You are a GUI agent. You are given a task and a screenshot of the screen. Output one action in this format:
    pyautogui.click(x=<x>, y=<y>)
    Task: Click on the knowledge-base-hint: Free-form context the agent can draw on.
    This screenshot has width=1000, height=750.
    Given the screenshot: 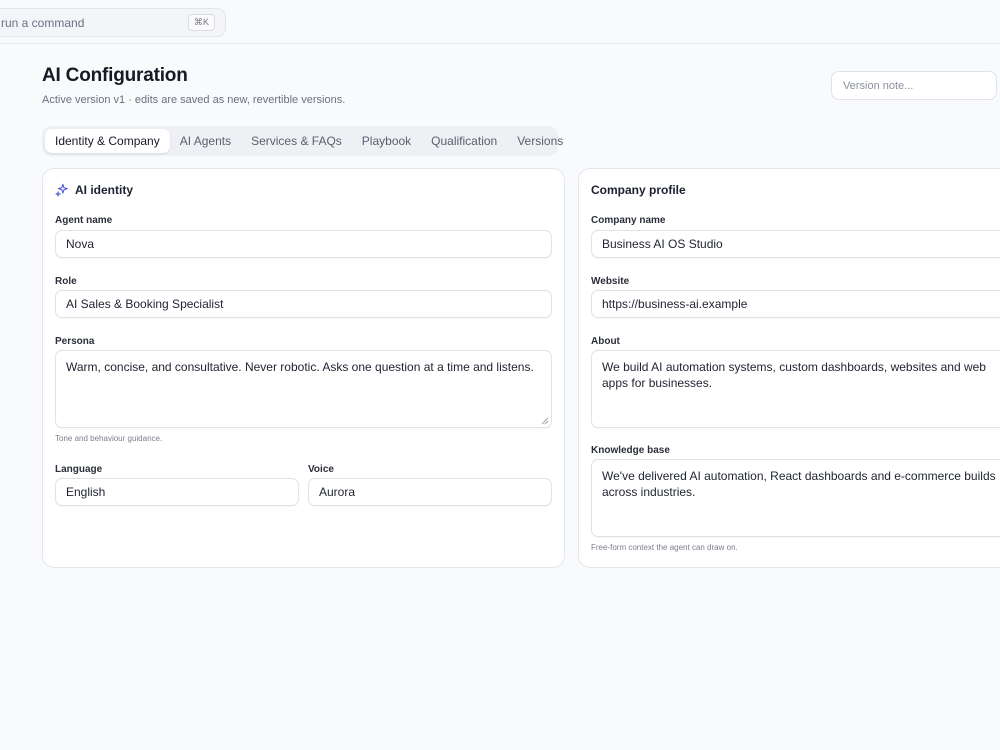 What is the action you would take?
    pyautogui.click(x=664, y=547)
    